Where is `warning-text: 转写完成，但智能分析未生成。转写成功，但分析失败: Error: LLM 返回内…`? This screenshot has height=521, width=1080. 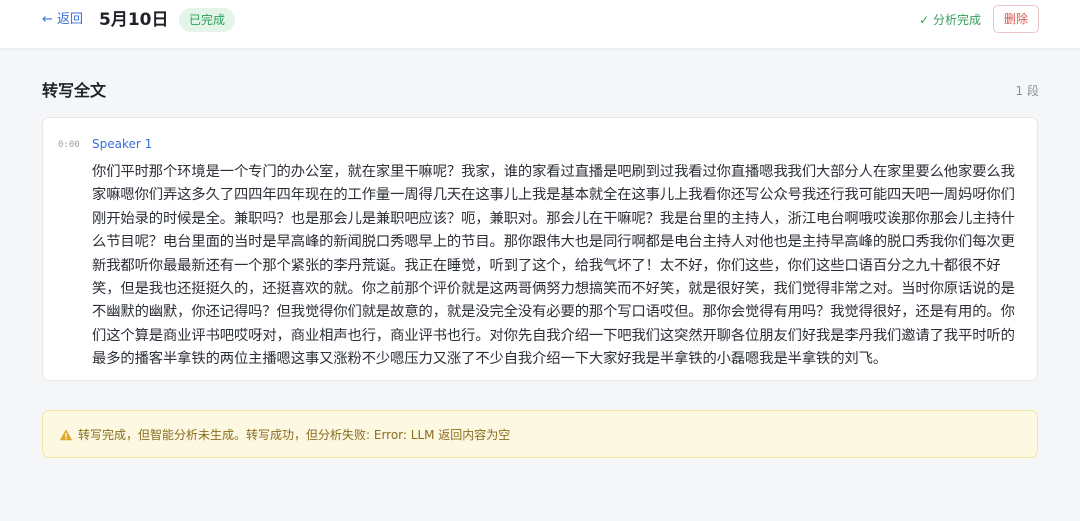
warning-text: 转写完成，但智能分析未生成。转写成功，但分析失败: Error: LLM 返回内… is located at coordinates (294, 435).